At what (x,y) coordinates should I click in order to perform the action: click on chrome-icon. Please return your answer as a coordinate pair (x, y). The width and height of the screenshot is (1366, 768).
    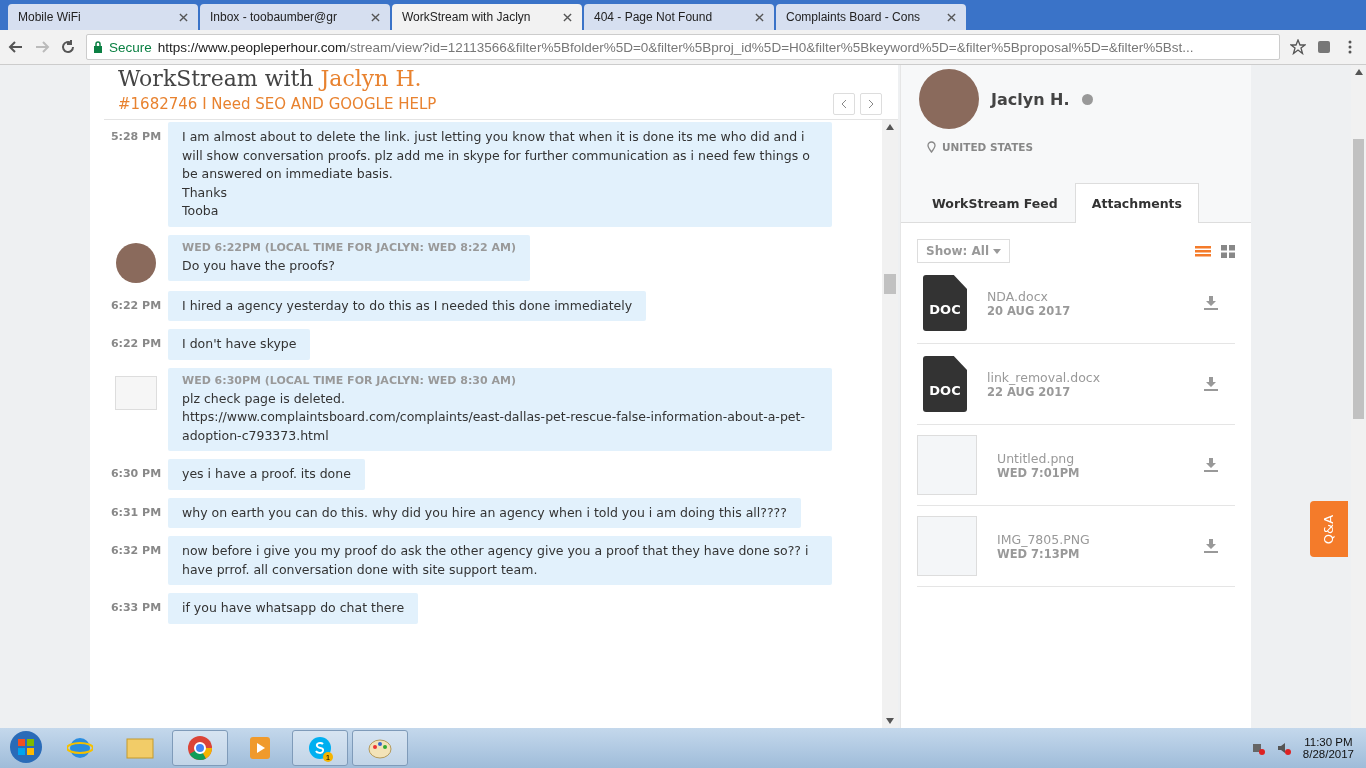
    Looking at the image, I should click on (200, 748).